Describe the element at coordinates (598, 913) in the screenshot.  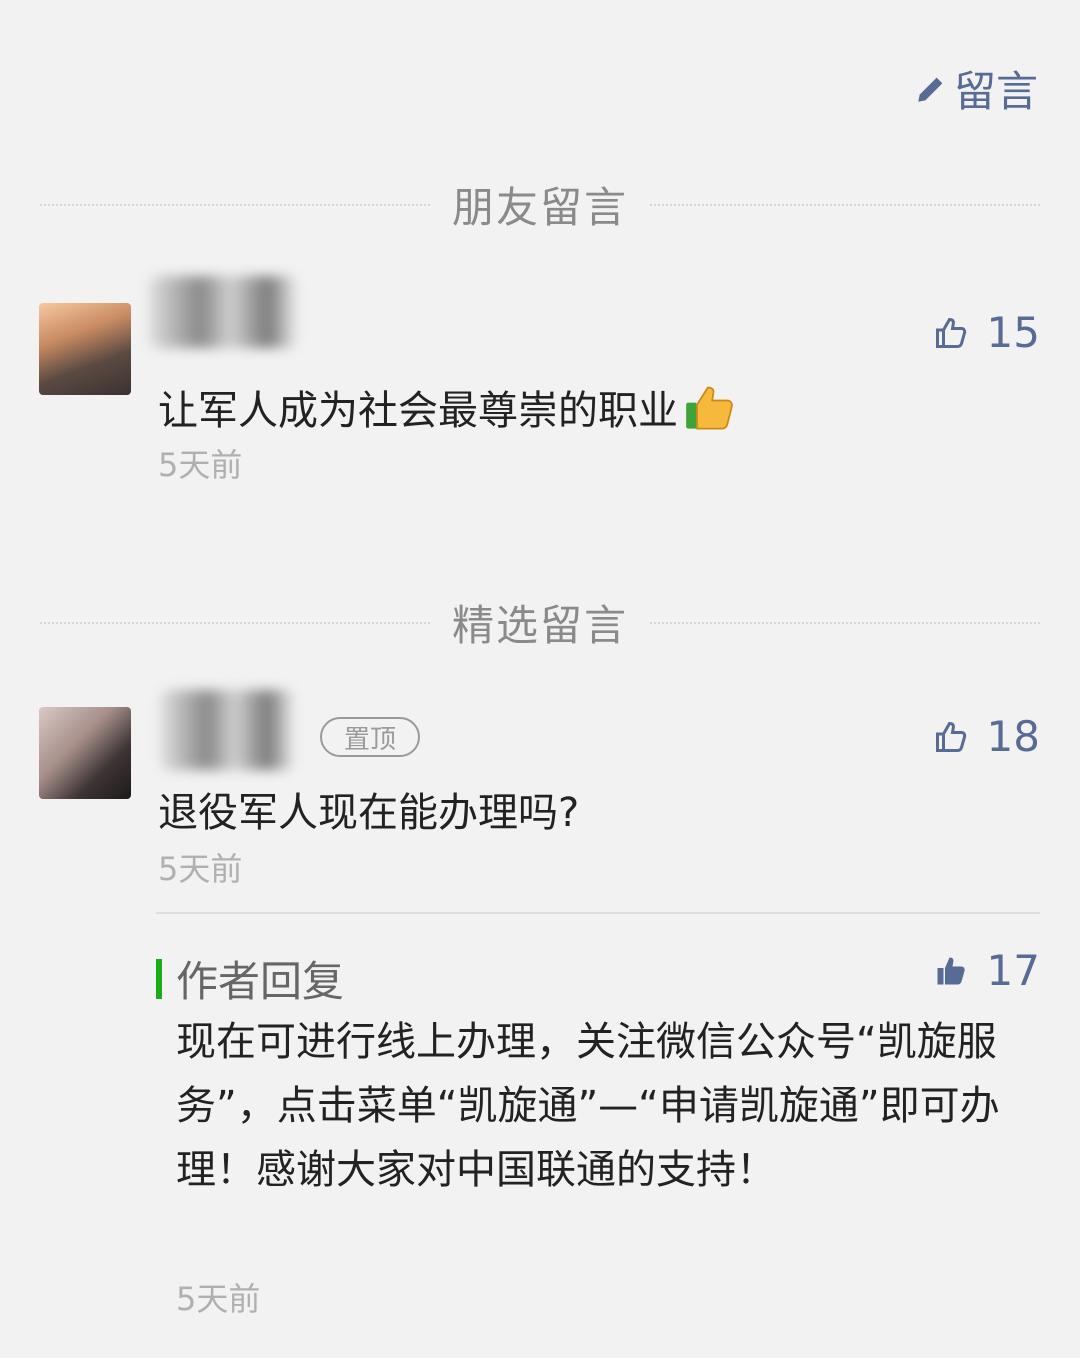
I see `reply-divider` at that location.